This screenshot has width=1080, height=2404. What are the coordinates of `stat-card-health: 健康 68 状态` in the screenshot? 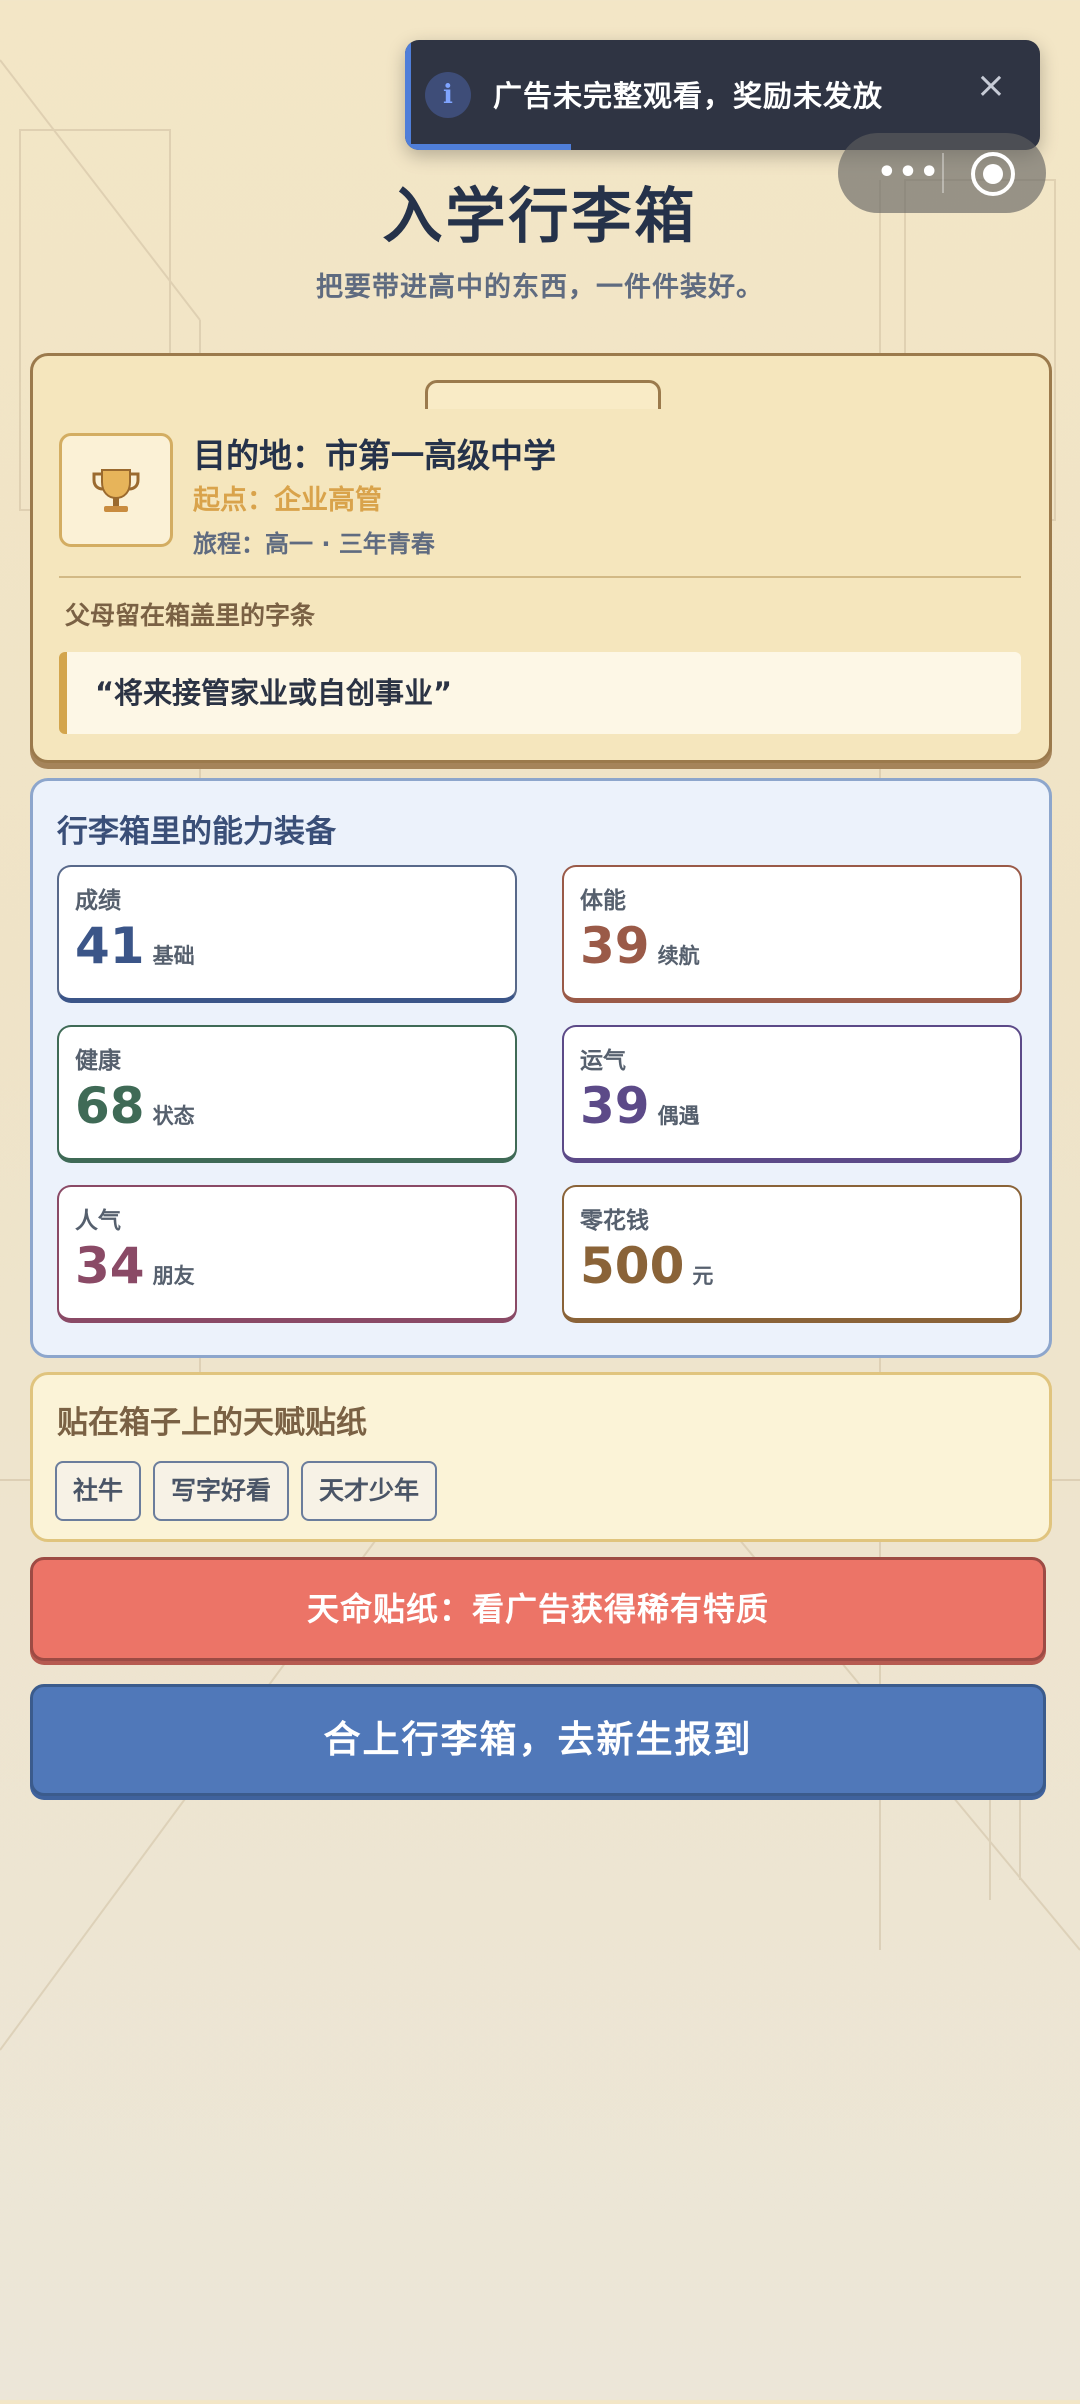 It's located at (287, 1094).